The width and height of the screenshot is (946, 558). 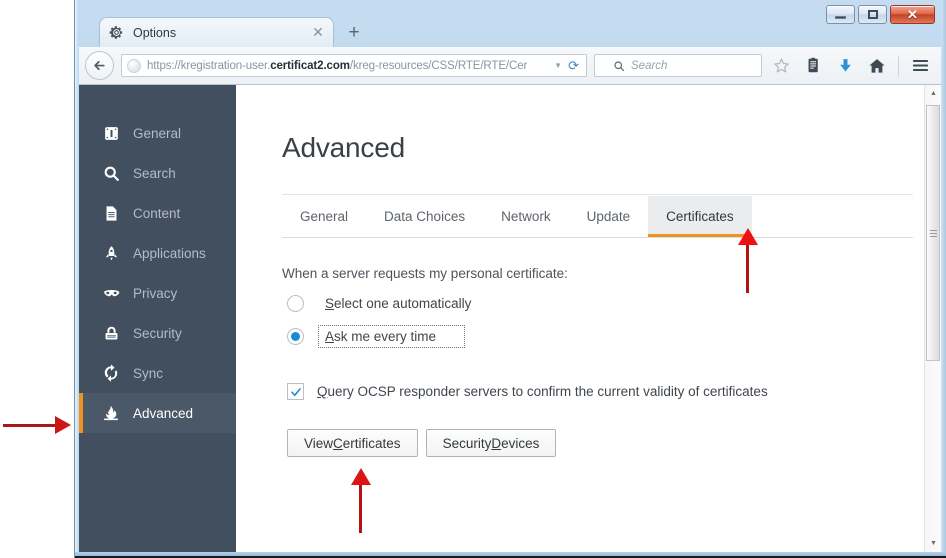 I want to click on security-lock-icon, so click(x=111, y=333).